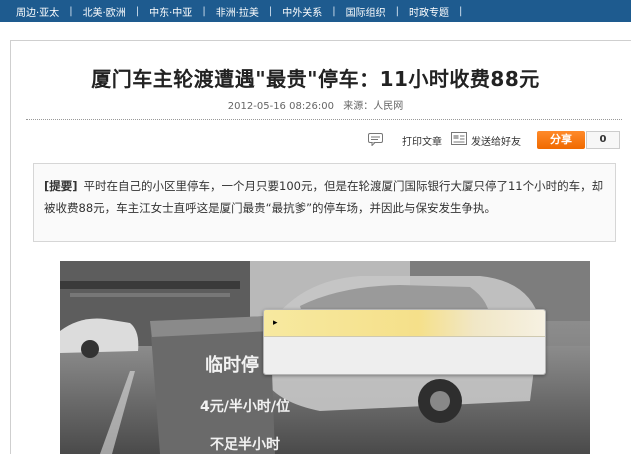  I want to click on nav-item-africa-latam: 非洲·拉美, so click(237, 11).